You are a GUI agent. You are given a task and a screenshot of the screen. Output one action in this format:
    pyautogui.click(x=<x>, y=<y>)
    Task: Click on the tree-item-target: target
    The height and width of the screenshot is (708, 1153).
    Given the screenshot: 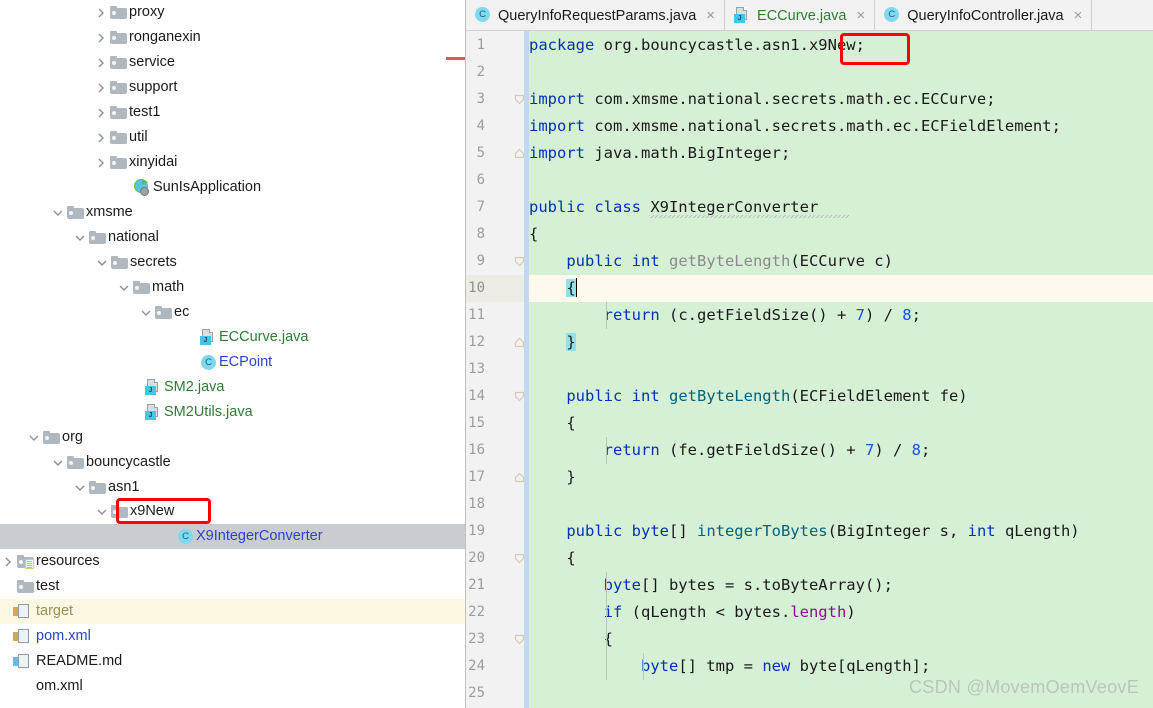 What is the action you would take?
    pyautogui.click(x=233, y=611)
    